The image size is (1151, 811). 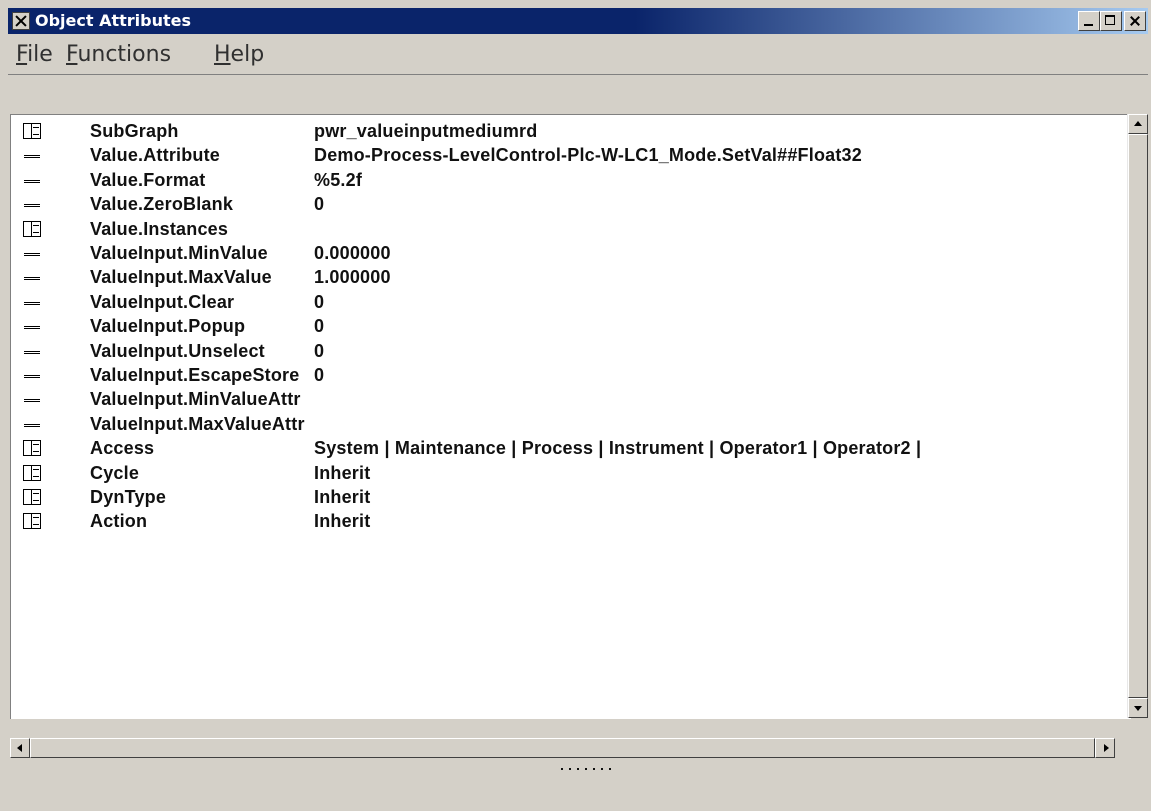 What do you see at coordinates (162, 301) in the screenshot?
I see `attribute-name: ValueInput.Clear` at bounding box center [162, 301].